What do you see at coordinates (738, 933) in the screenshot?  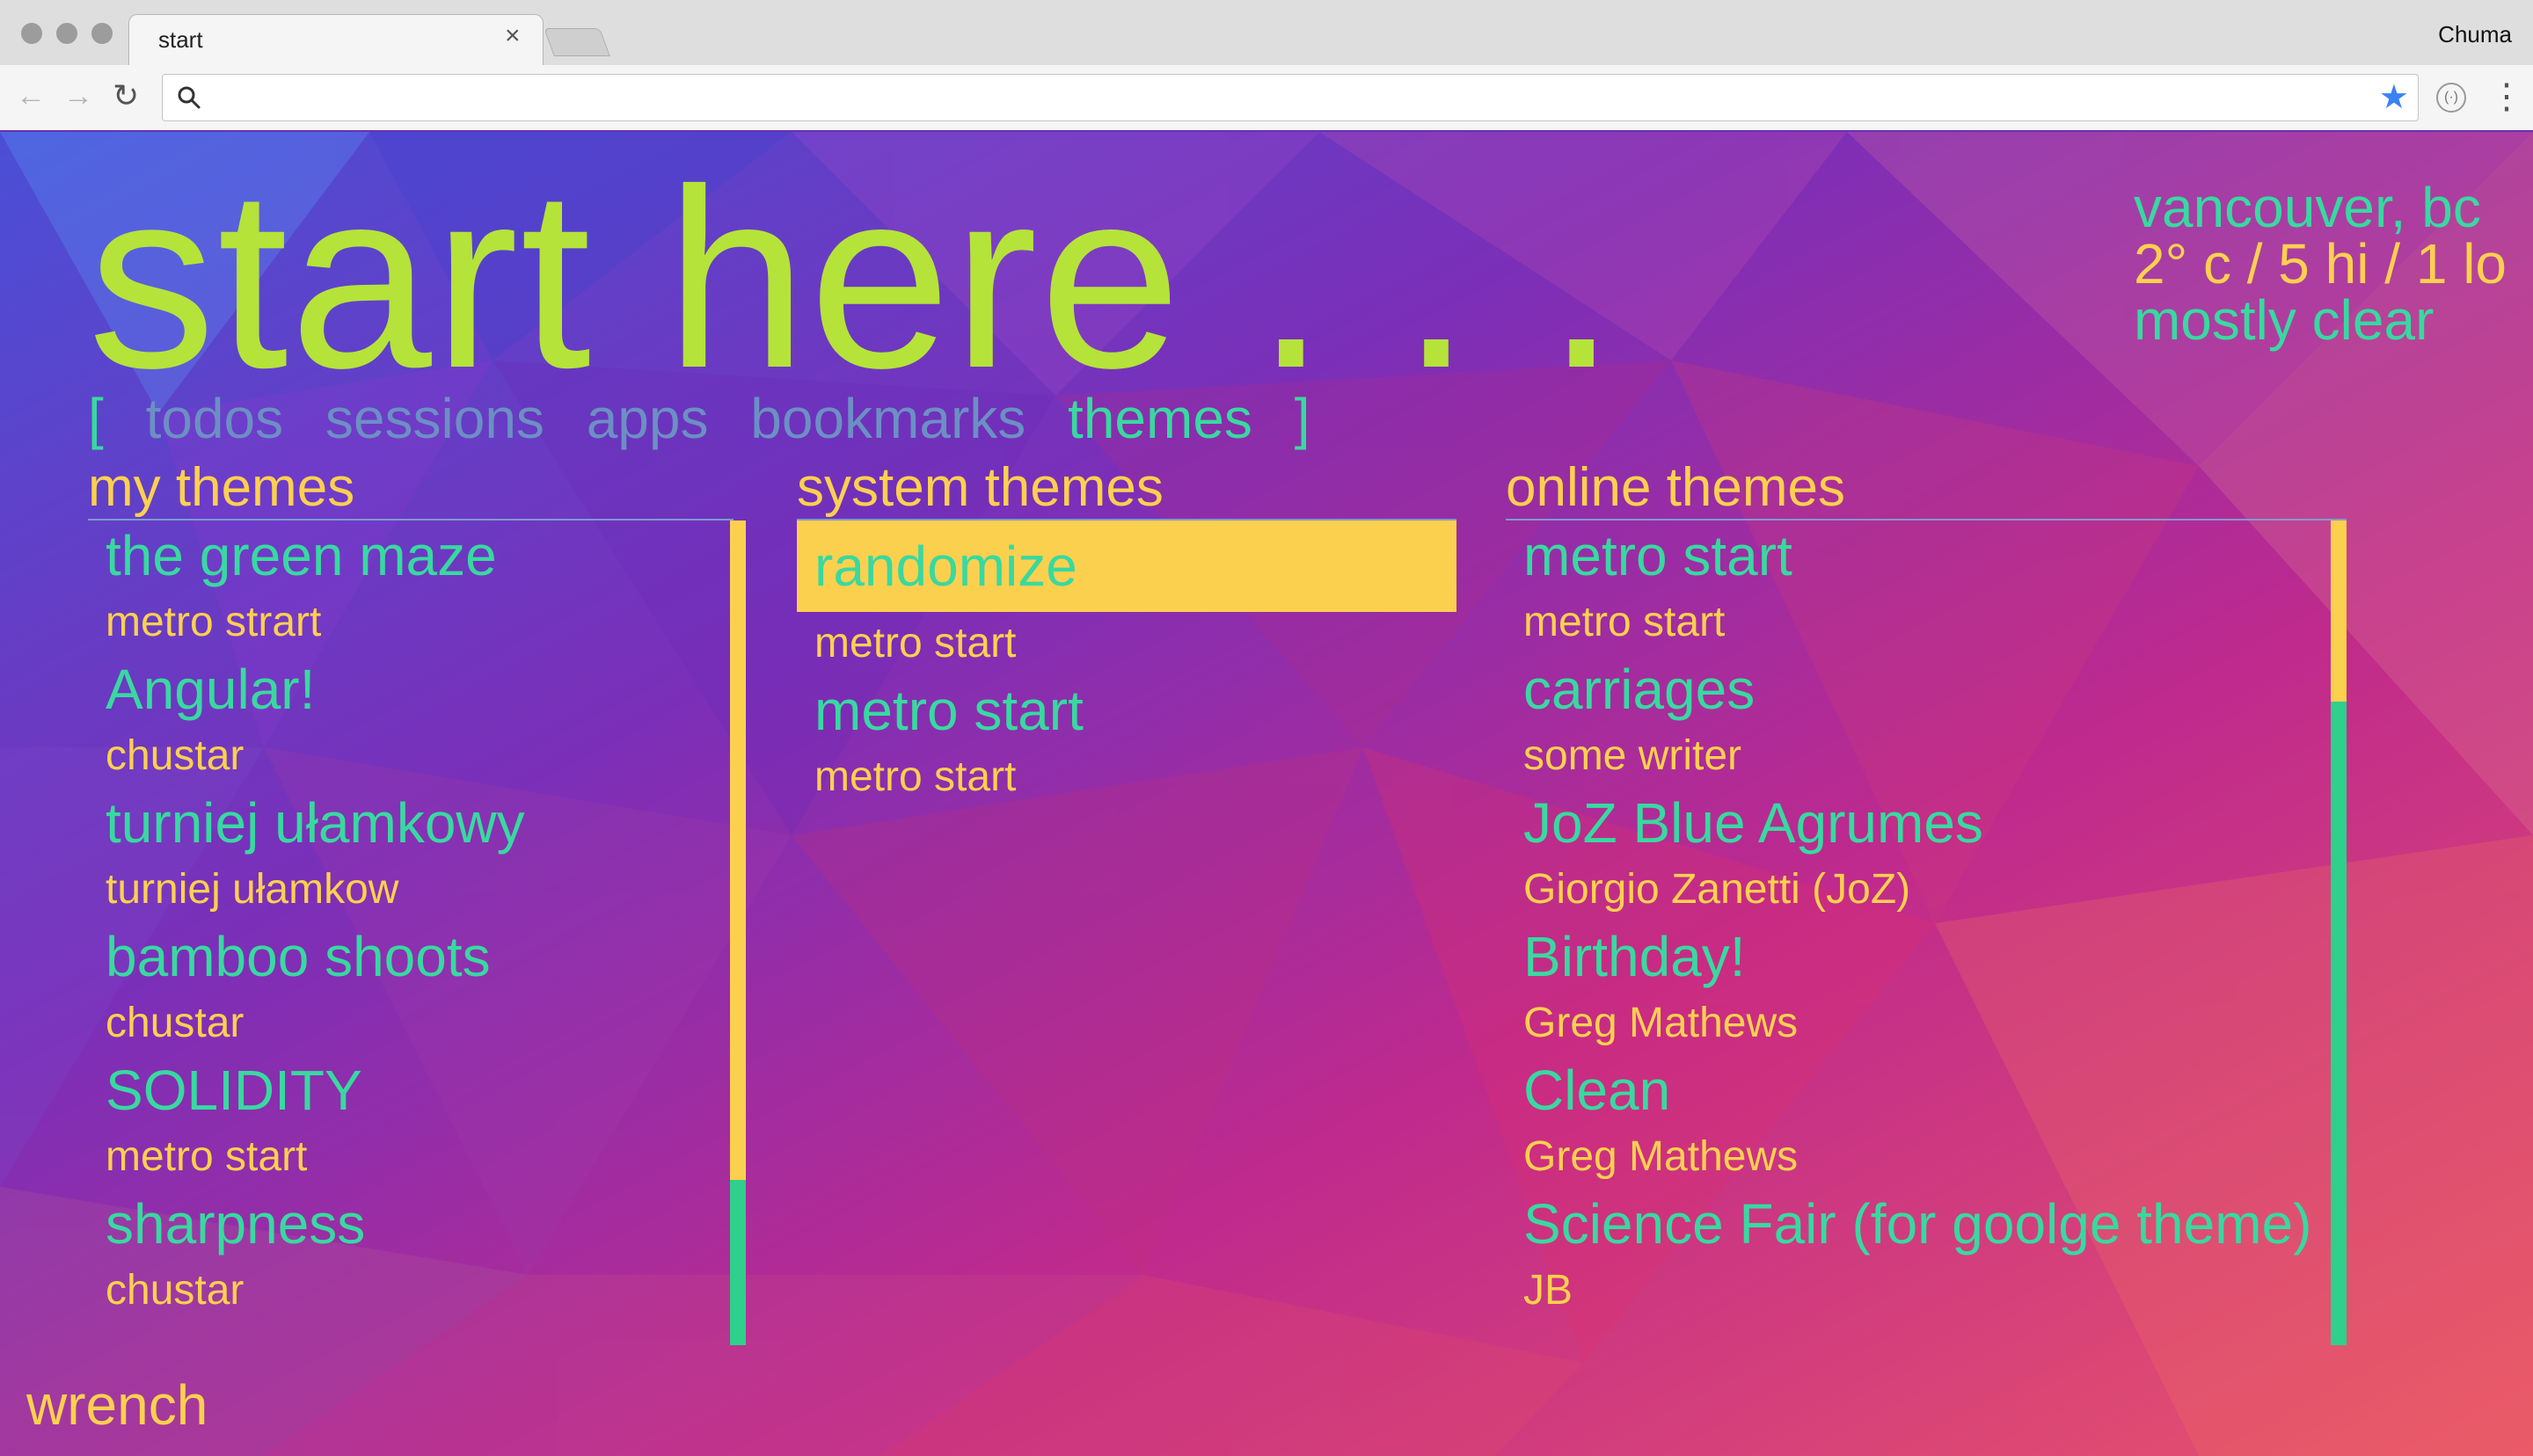 I see `my-themes-scrollbar` at bounding box center [738, 933].